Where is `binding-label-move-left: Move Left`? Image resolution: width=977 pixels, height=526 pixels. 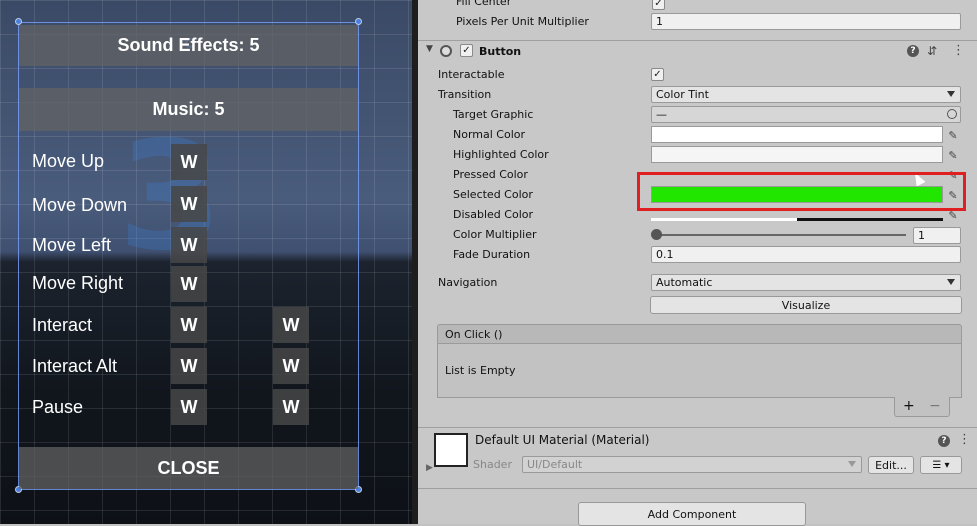
binding-label-move-left: Move Left is located at coordinates (72, 245).